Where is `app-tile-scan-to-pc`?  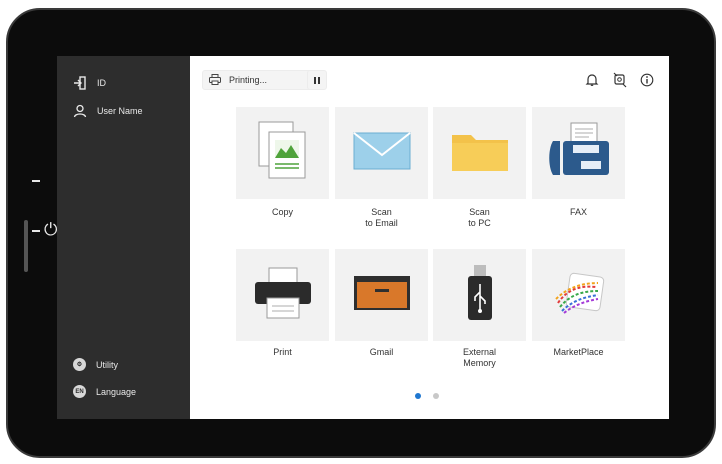 app-tile-scan-to-pc is located at coordinates (479, 153).